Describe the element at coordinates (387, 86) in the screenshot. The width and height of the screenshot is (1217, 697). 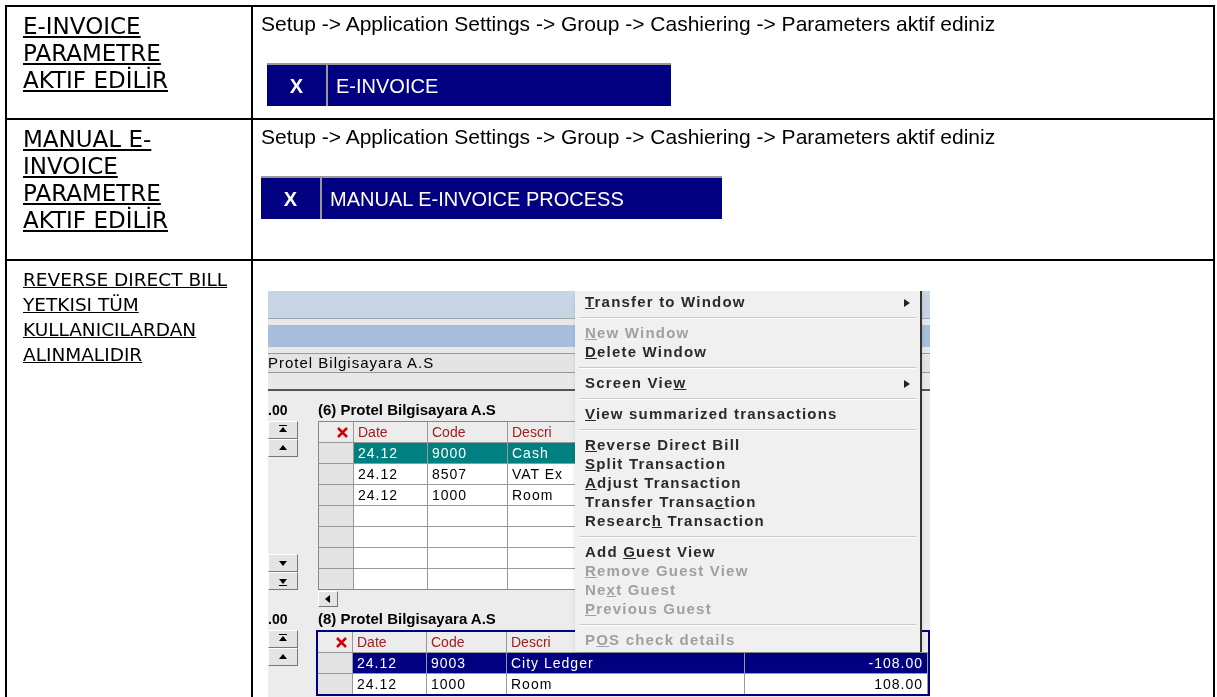
I see `parameter-name: E-INVOICE` at that location.